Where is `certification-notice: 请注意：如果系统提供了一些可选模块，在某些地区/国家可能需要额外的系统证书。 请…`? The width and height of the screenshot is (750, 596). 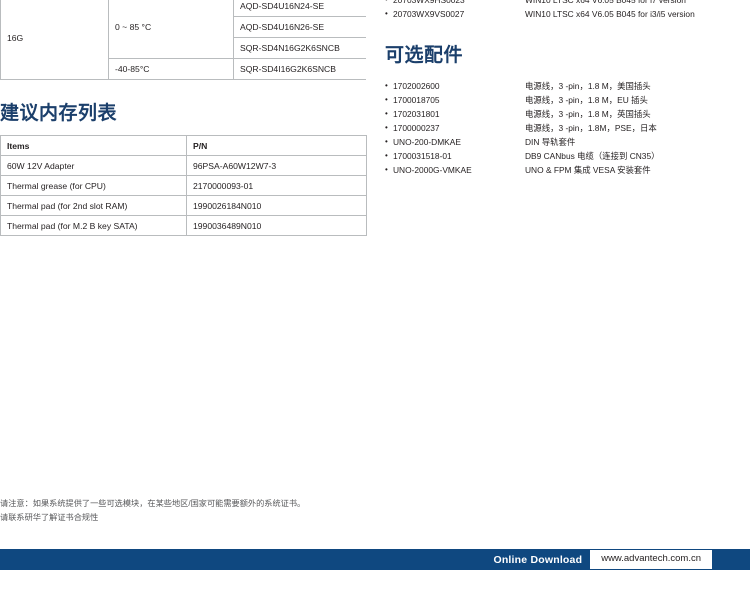
certification-notice: 请注意：如果系统提供了一些可选模块，在某些地区/国家可能需要额外的系统证书。 请… is located at coordinates (280, 511).